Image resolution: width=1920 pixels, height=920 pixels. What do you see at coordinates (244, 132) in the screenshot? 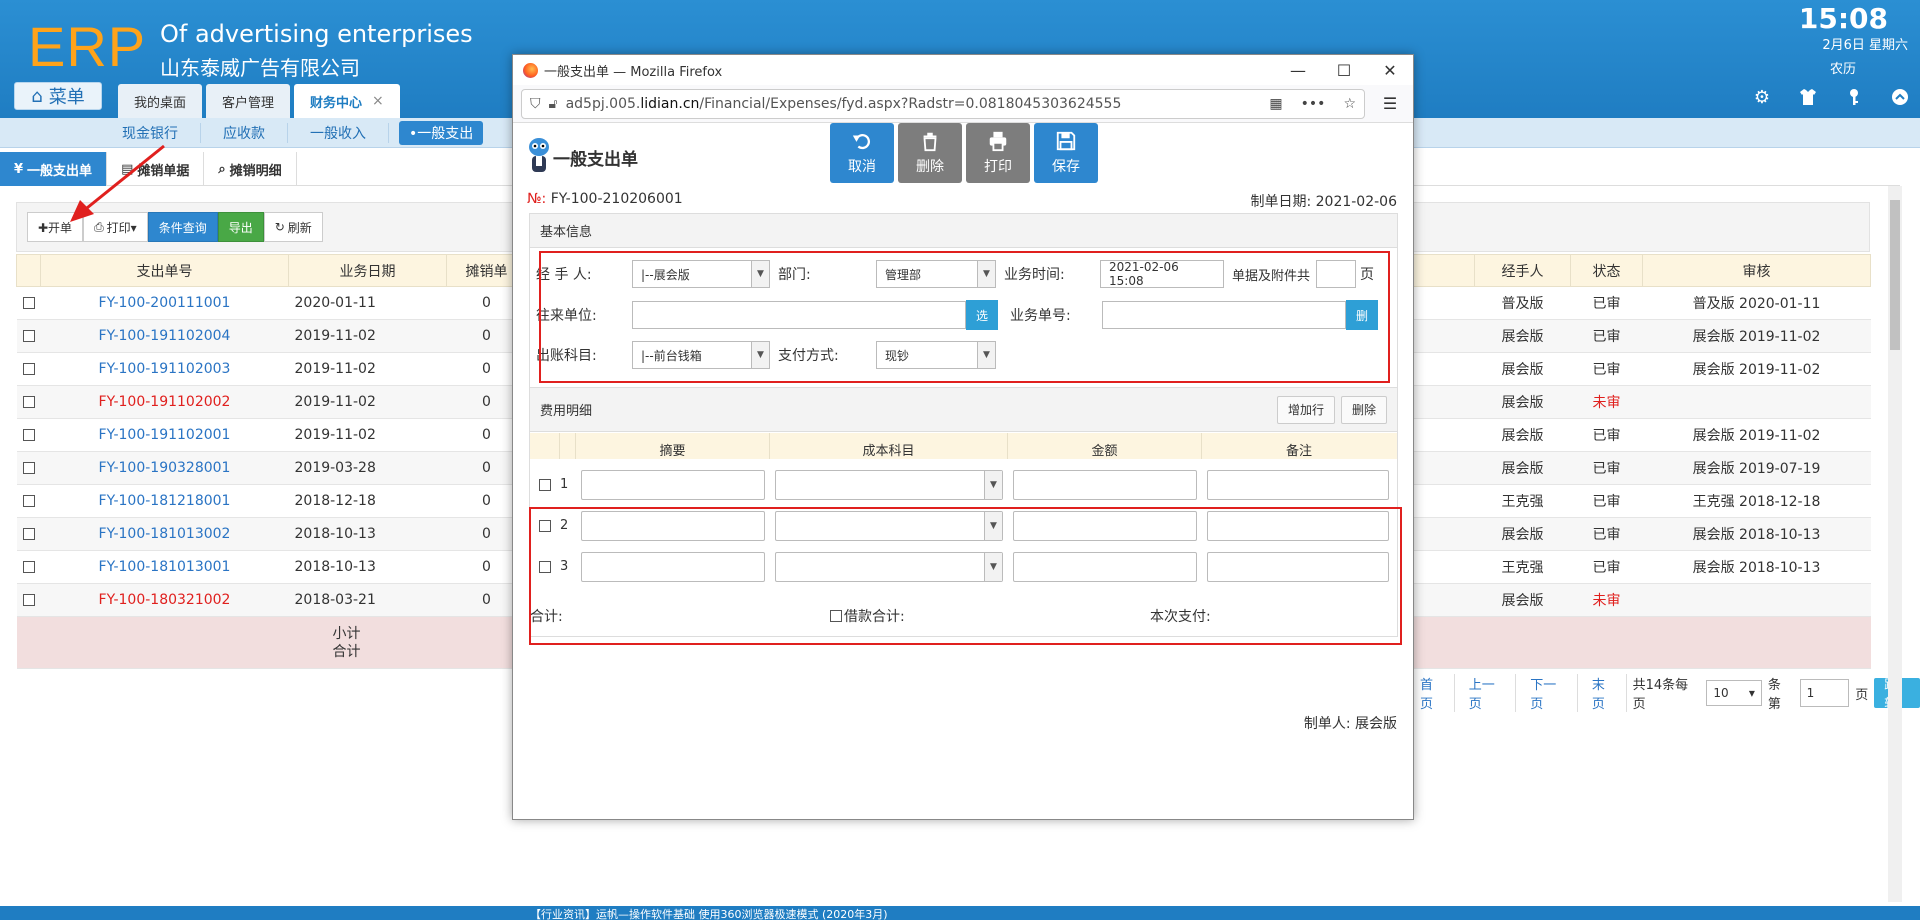
I see `subnav-receivable: 应收款` at bounding box center [244, 132].